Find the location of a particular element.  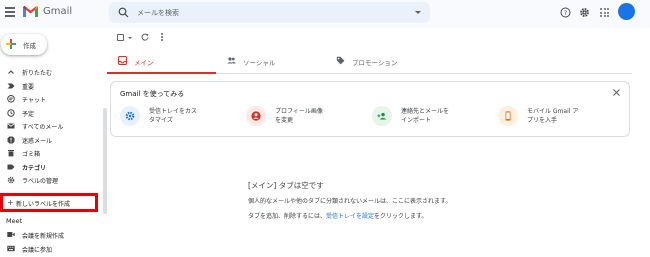

refresh-icon is located at coordinates (145, 37).